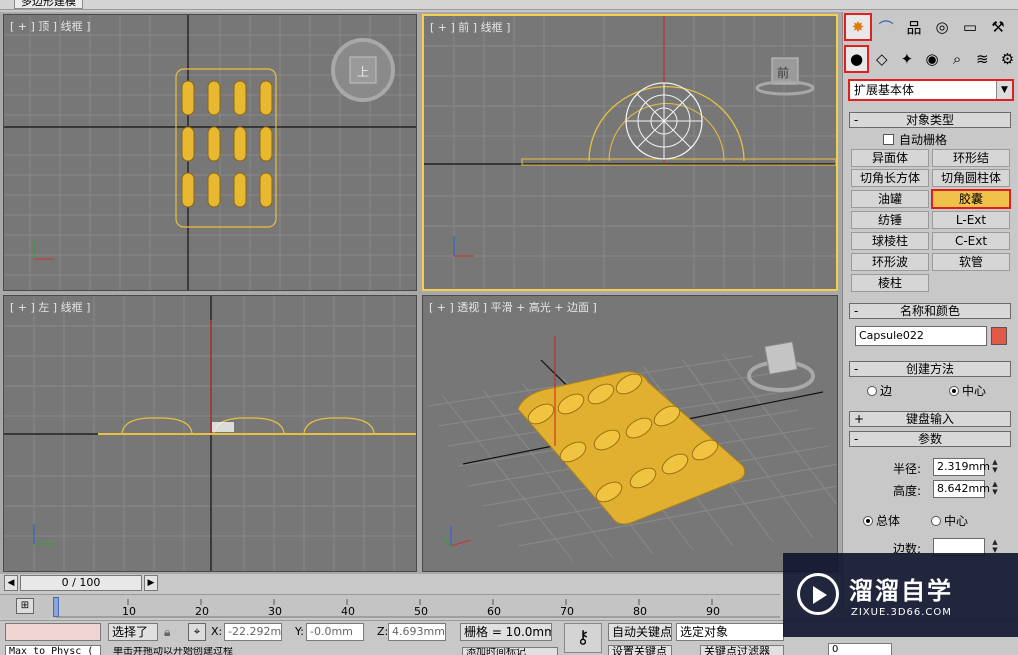 This screenshot has width=1018, height=655. Describe the element at coordinates (890, 283) in the screenshot. I see `prism-button: 棱柱` at that location.